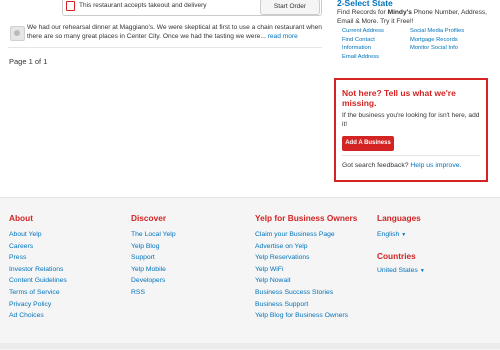 The width and height of the screenshot is (500, 350). Describe the element at coordinates (306, 218) in the screenshot. I see `footer-owners-heading: Yelp for Business Owners` at that location.